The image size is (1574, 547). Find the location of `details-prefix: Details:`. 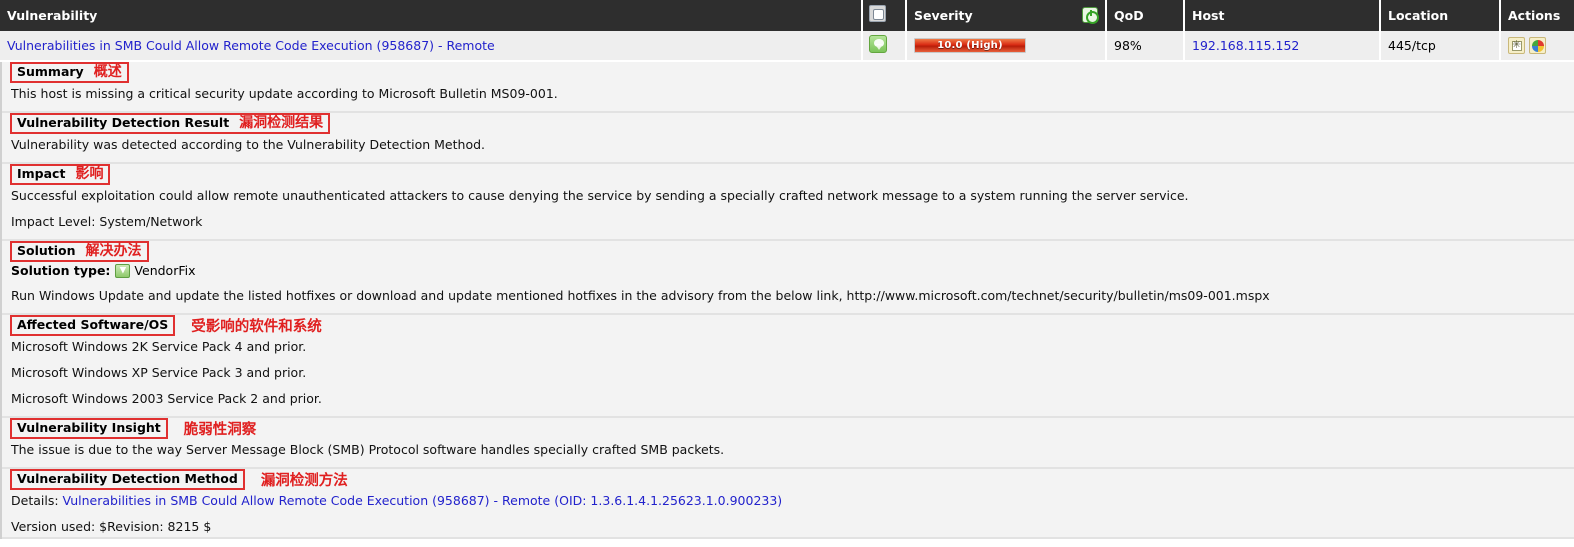

details-prefix: Details: is located at coordinates (35, 500).